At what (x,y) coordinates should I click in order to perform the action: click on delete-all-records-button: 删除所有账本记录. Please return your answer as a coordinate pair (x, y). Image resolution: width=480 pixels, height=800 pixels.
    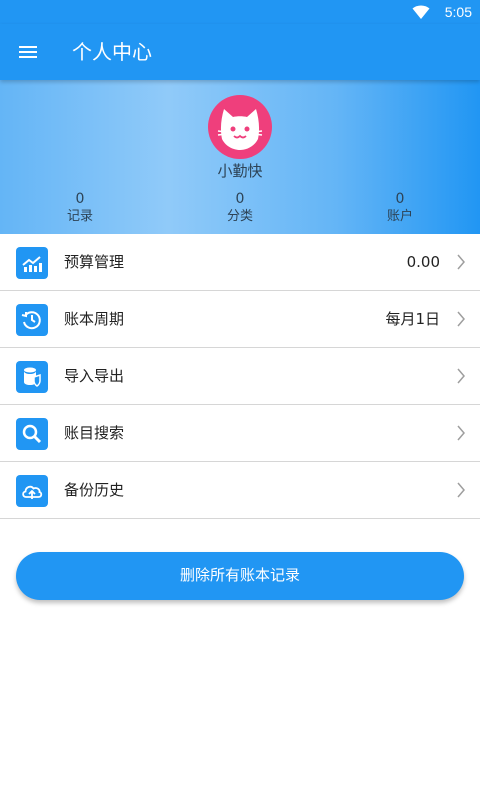
    Looking at the image, I should click on (240, 576).